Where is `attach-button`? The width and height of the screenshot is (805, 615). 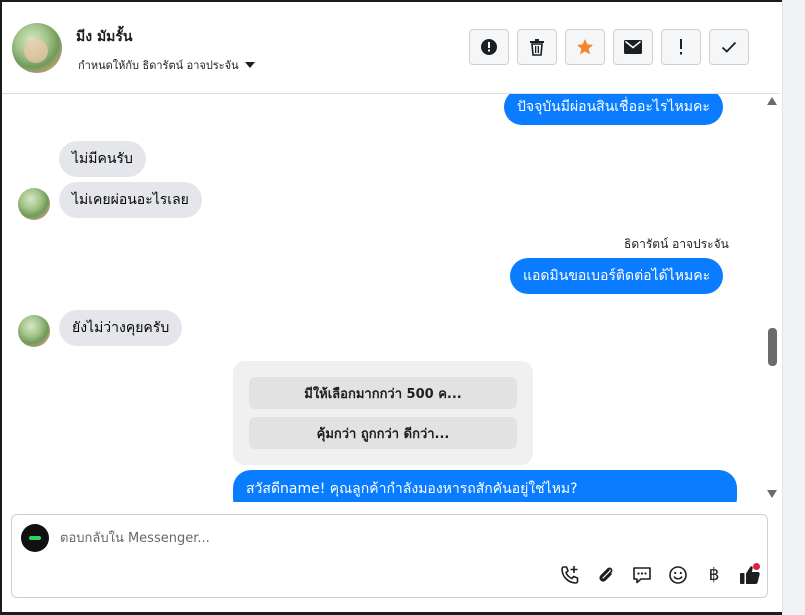
attach-button is located at coordinates (606, 575).